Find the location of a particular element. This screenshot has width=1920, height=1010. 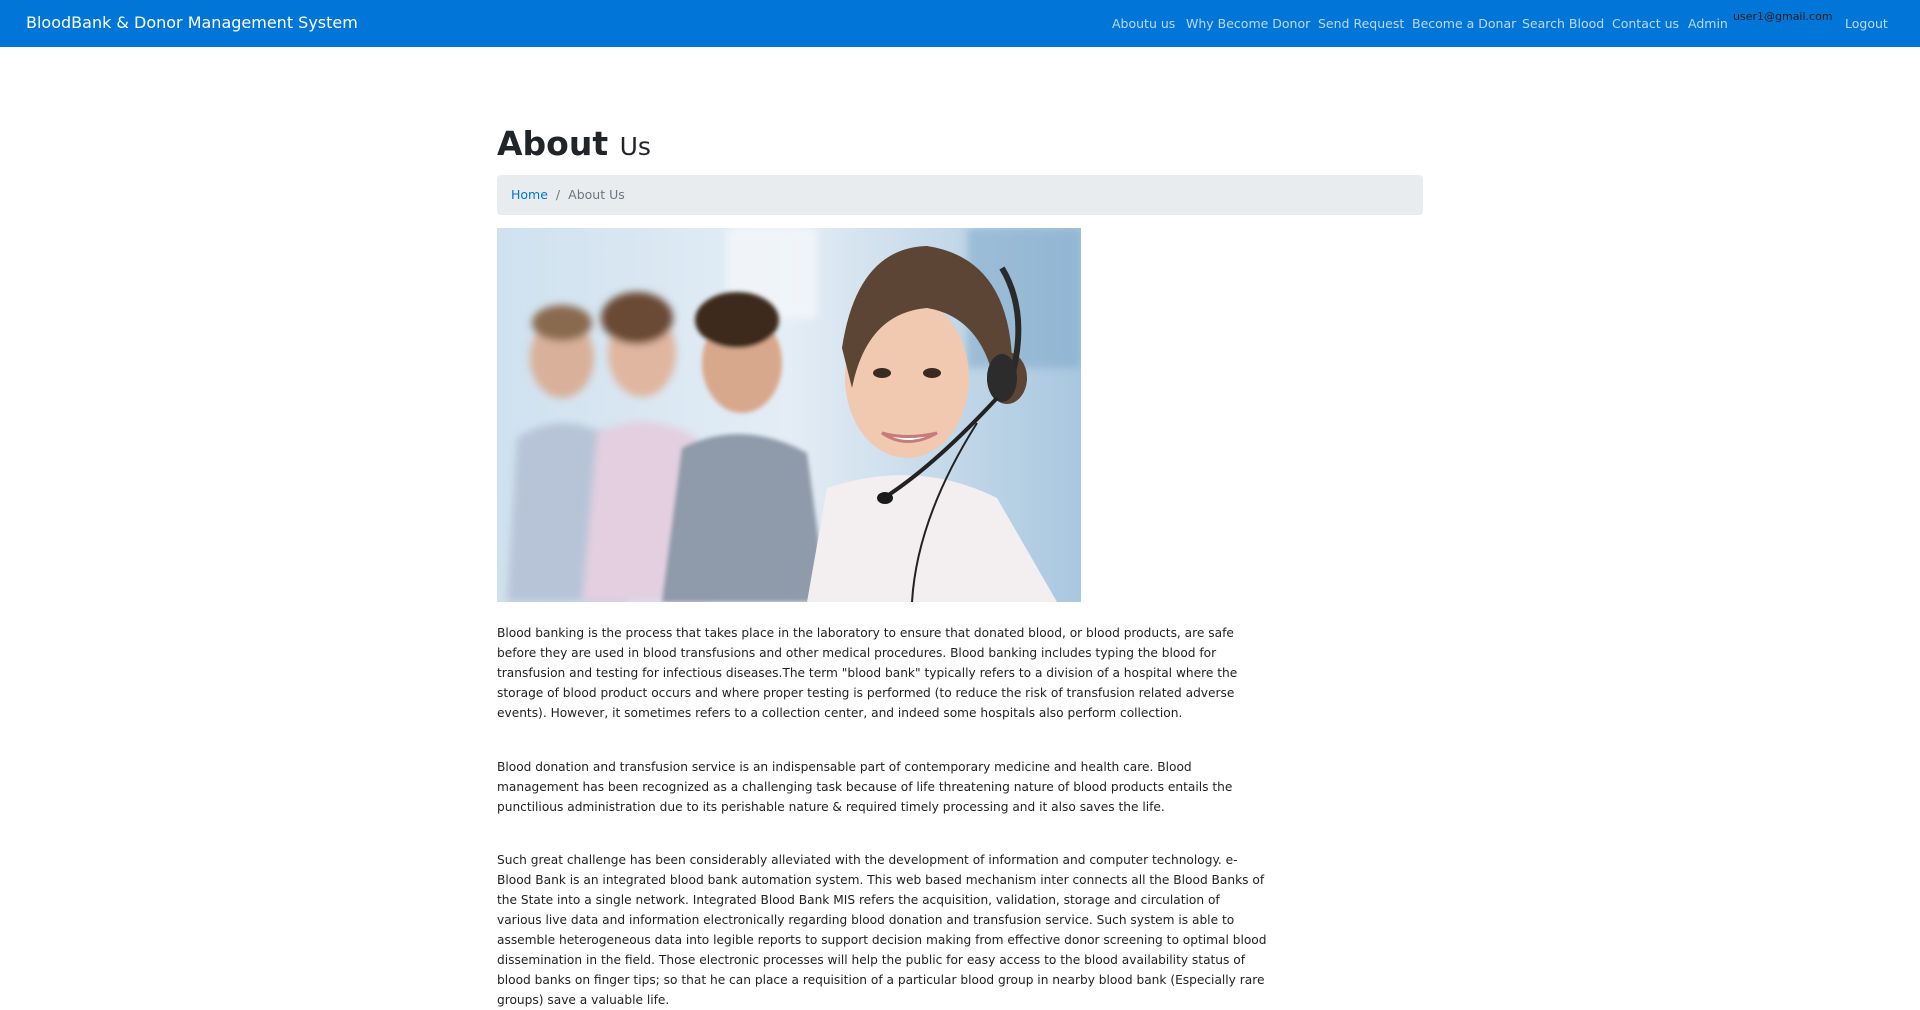

brand-link: BloodBank & Donor Management System is located at coordinates (192, 22).